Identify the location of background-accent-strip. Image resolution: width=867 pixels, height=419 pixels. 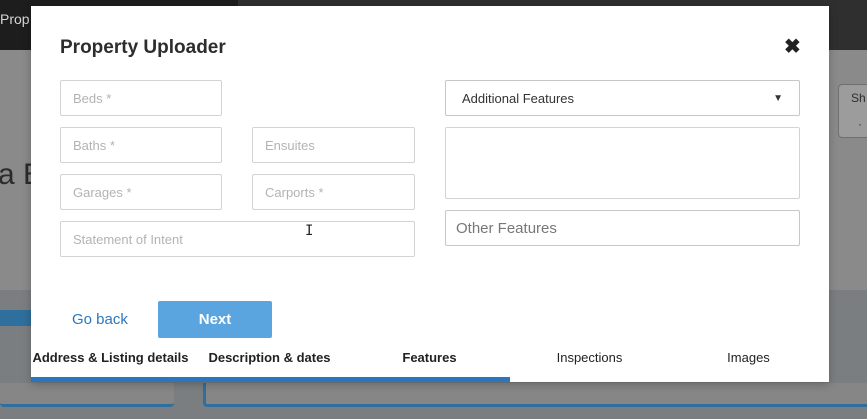
(16, 318).